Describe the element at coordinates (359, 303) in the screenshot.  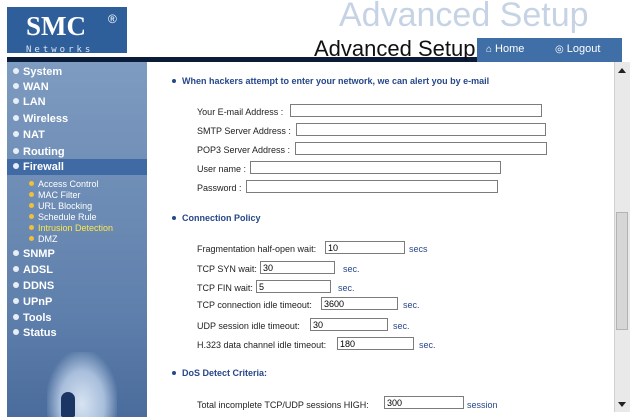
I see `tcp-idle-input` at that location.